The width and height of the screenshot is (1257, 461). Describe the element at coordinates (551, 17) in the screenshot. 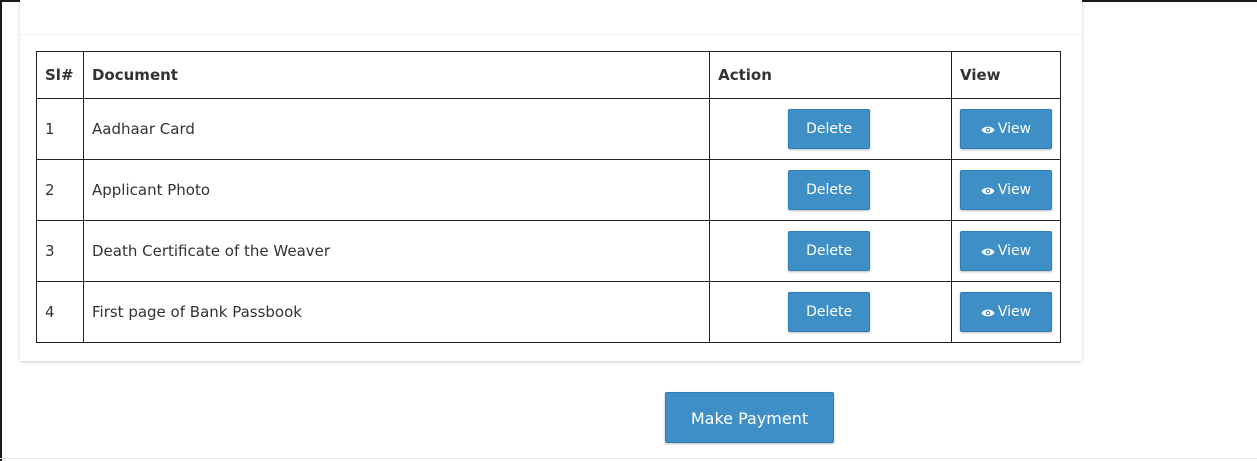

I see `panel-header` at that location.